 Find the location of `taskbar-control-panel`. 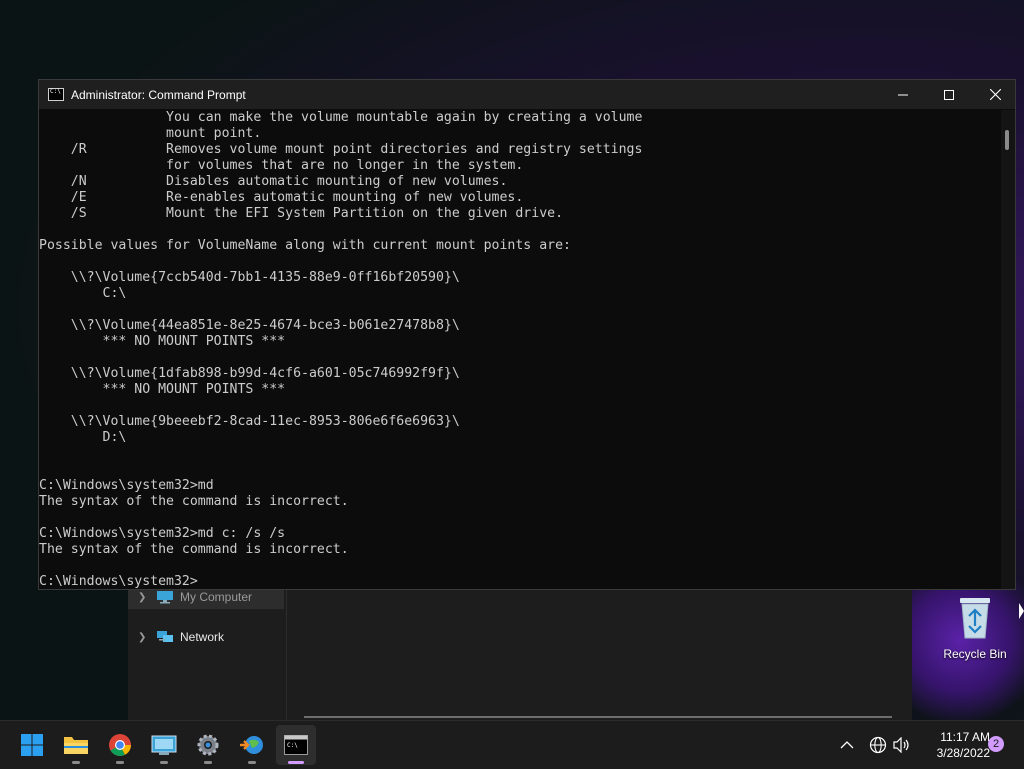

taskbar-control-panel is located at coordinates (164, 745).